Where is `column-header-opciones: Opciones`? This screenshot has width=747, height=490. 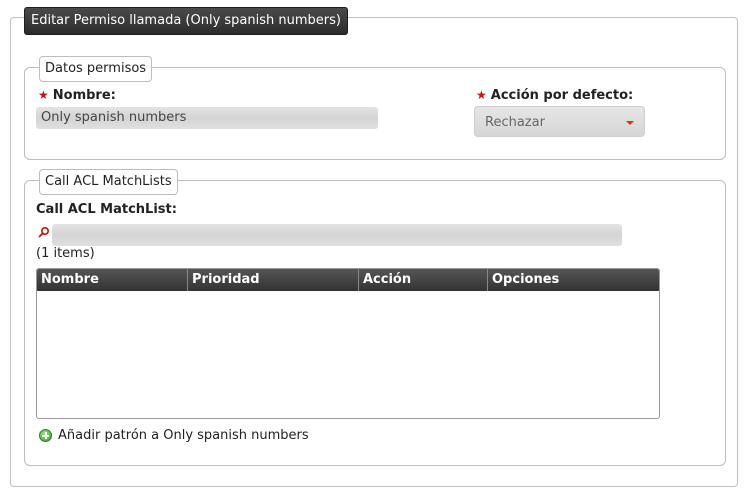 column-header-opciones: Opciones is located at coordinates (573, 280).